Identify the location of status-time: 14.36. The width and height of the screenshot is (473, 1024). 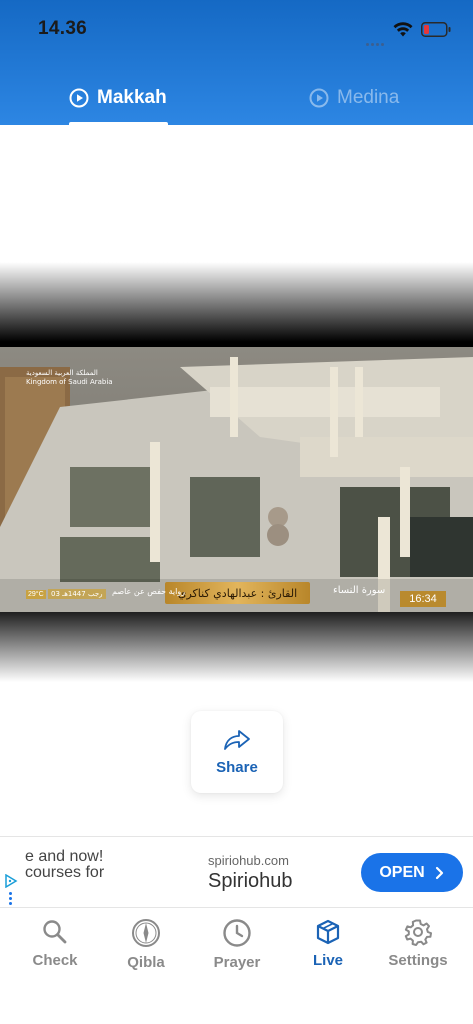
(63, 28).